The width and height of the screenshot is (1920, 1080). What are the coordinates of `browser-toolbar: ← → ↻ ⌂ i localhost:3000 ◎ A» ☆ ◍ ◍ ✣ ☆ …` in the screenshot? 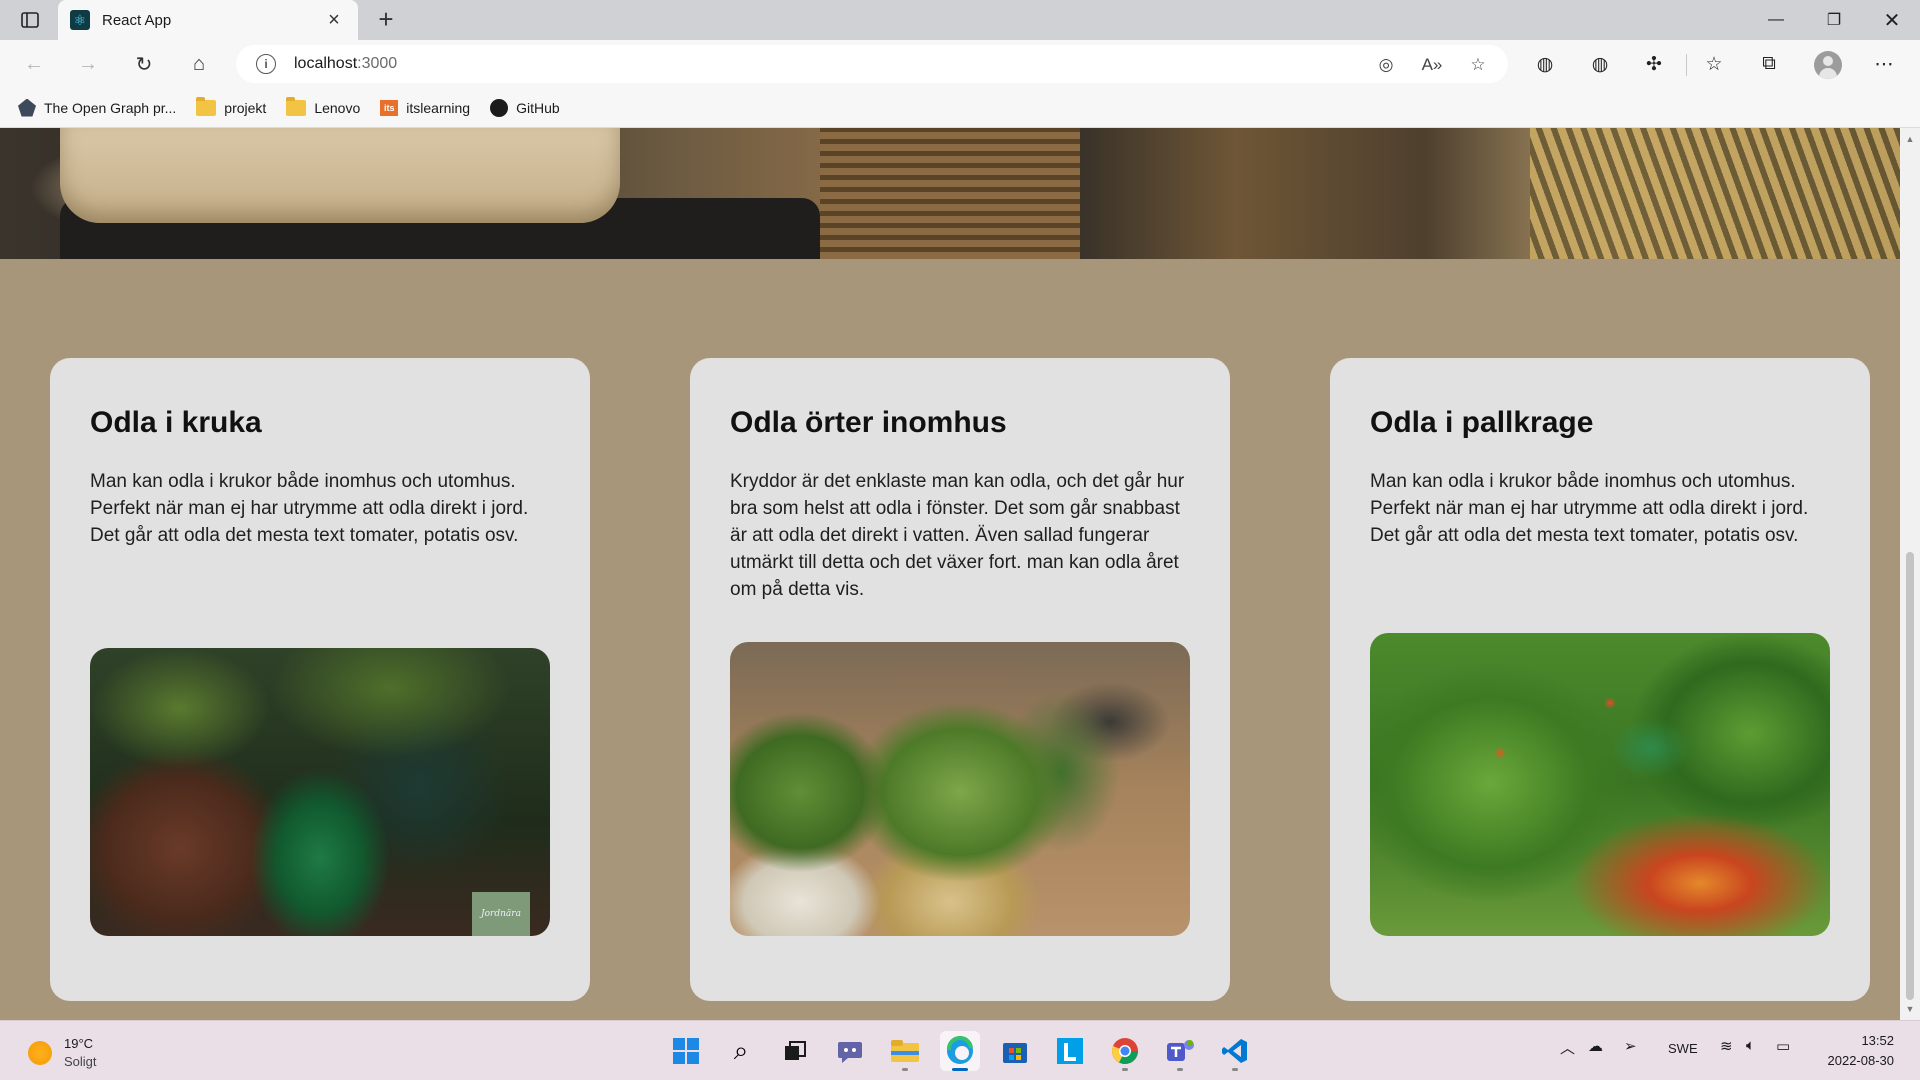 It's located at (960, 64).